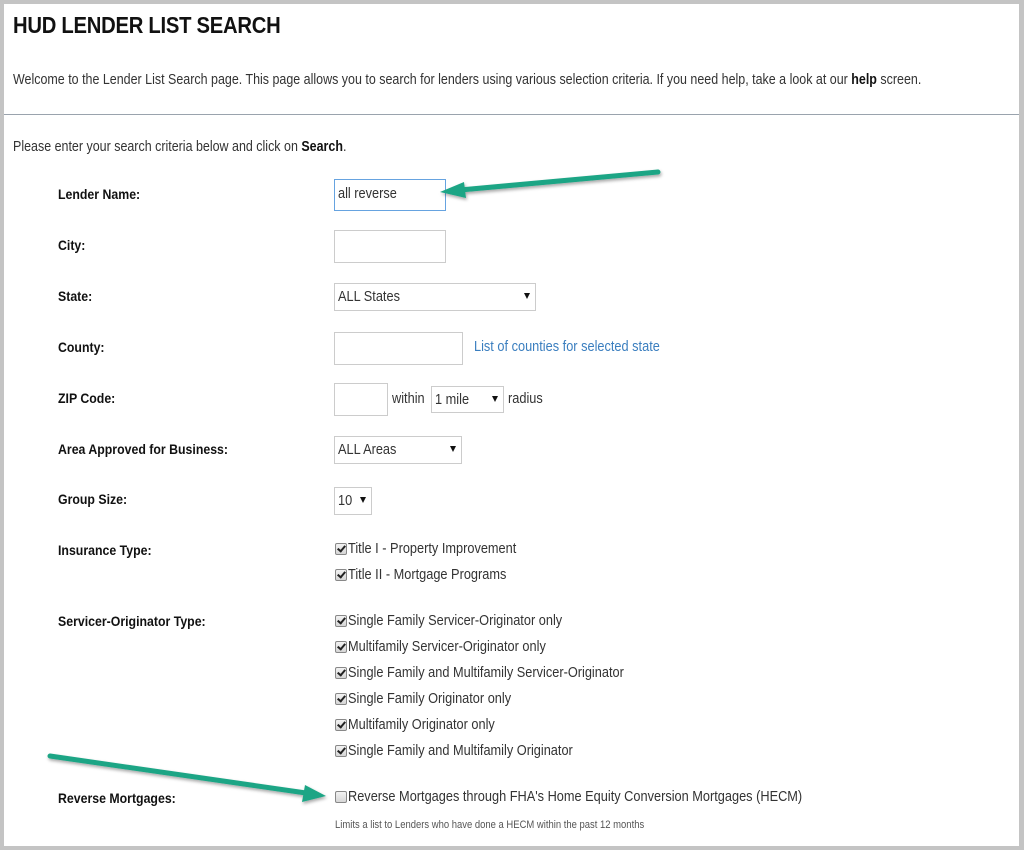 This screenshot has height=850, width=1024. What do you see at coordinates (390, 246) in the screenshot?
I see `city-input` at bounding box center [390, 246].